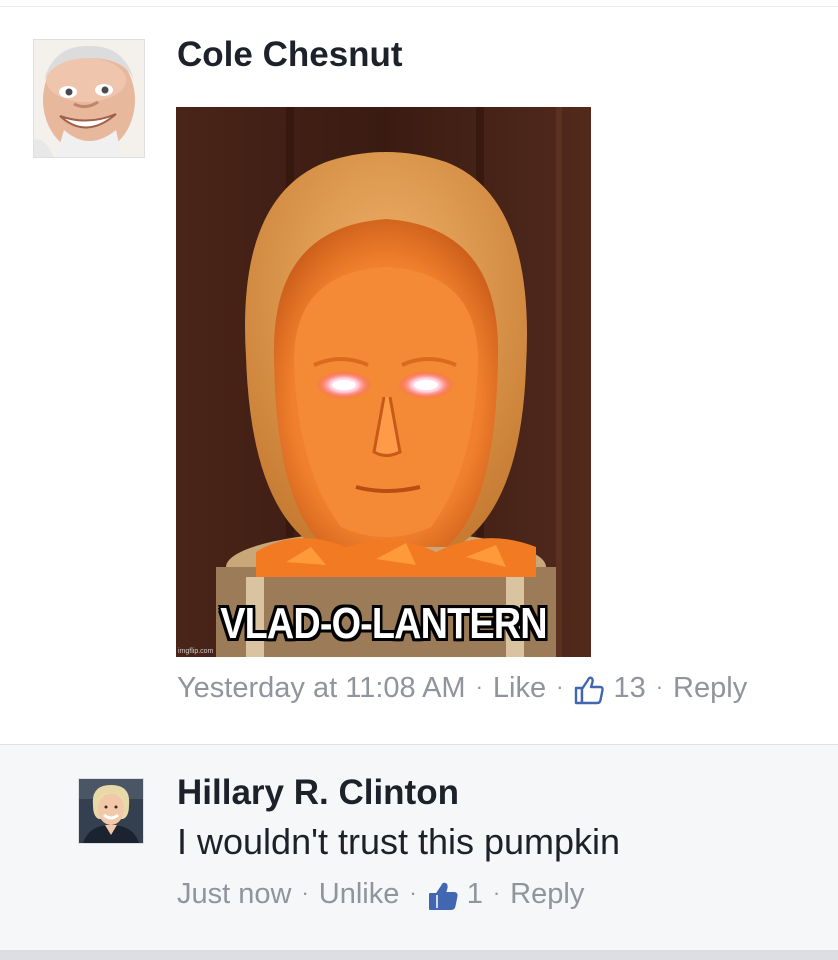 The image size is (838, 960). I want to click on thumbs-up-filled-icon, so click(443, 896).